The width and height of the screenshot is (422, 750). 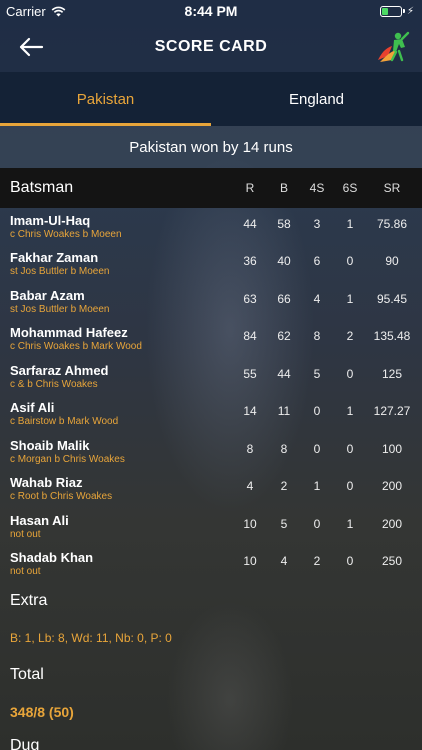 What do you see at coordinates (394, 46) in the screenshot?
I see `cricket-logo-icon` at bounding box center [394, 46].